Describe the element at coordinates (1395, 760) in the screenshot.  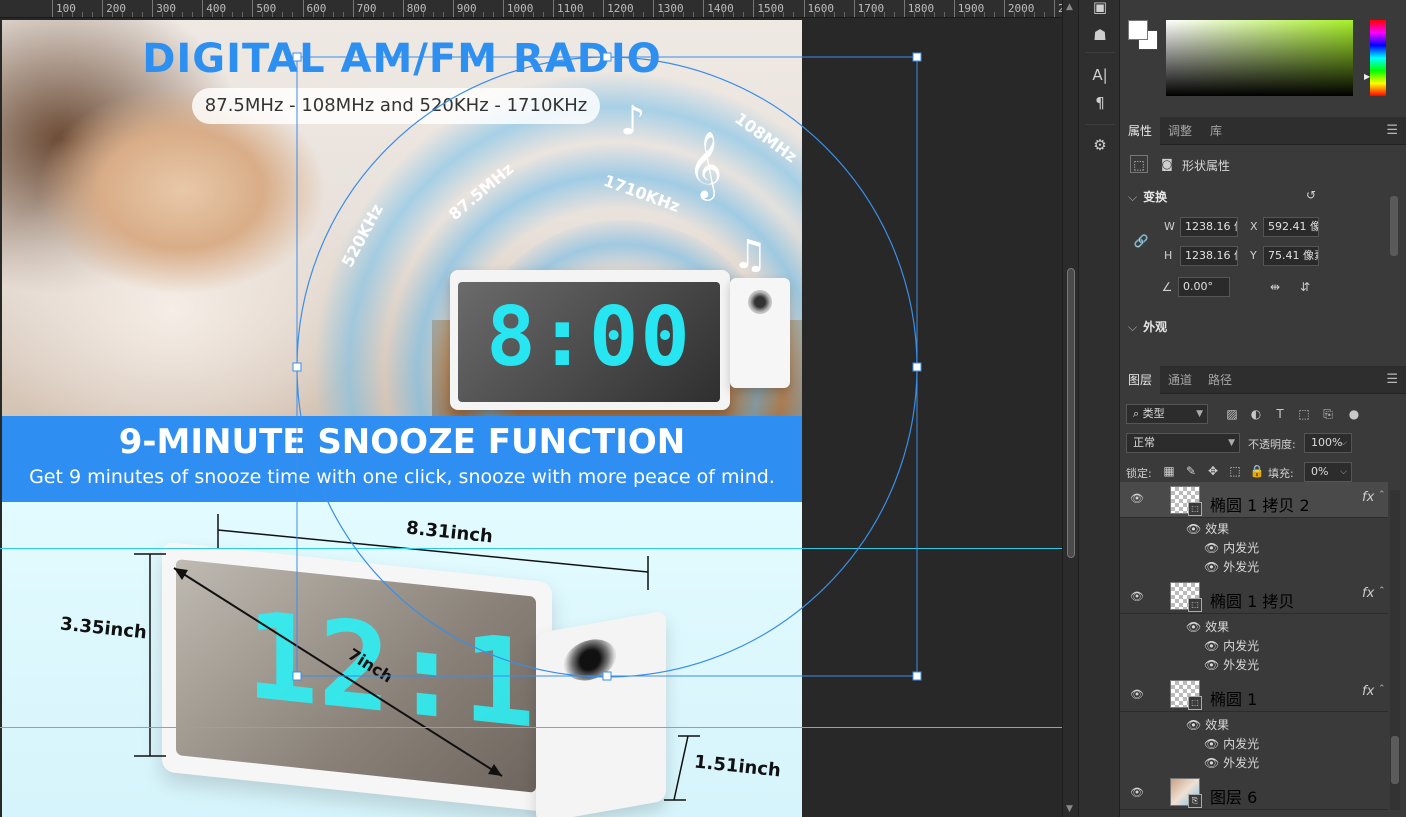
I see `layers-scrollbar-thumb` at that location.